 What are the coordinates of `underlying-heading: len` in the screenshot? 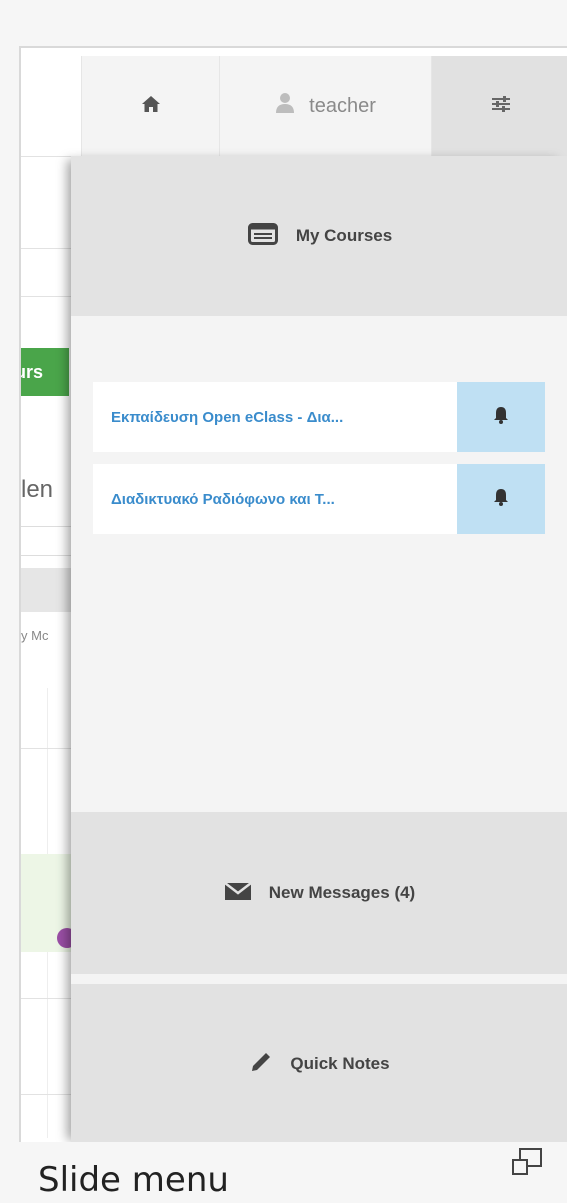 It's located at (37, 489).